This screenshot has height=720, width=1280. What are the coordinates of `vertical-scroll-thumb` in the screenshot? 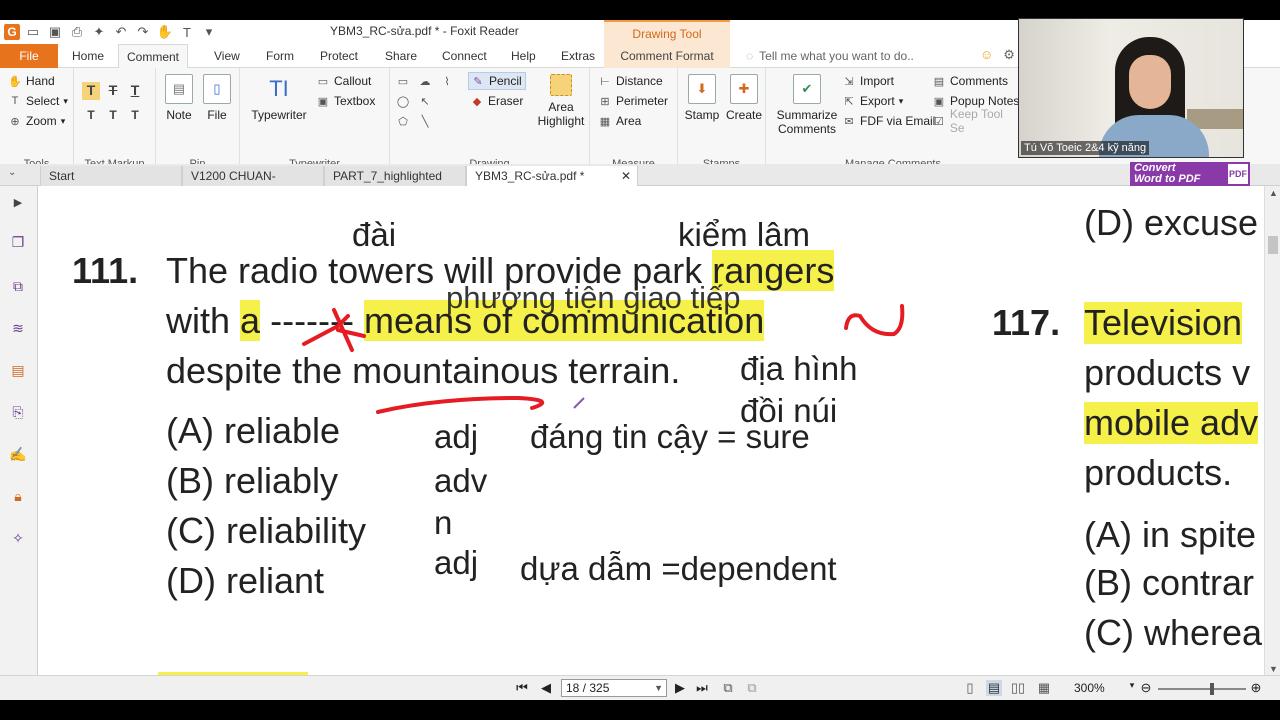 It's located at (1273, 245).